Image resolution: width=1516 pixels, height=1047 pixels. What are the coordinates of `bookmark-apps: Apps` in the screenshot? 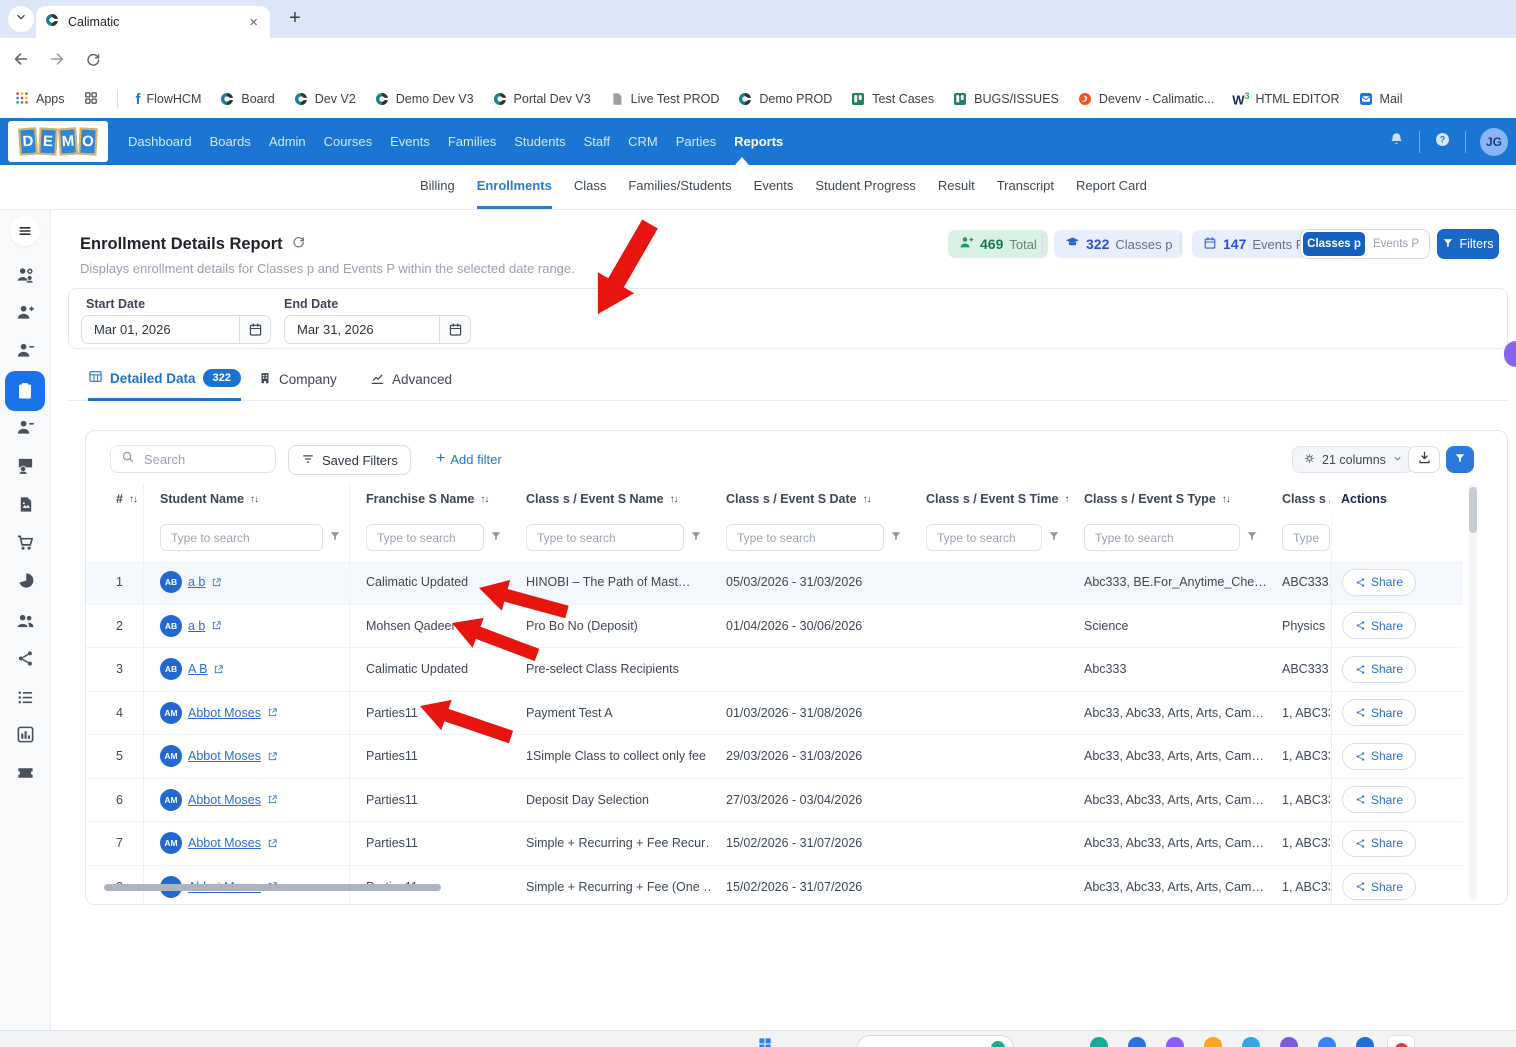 It's located at (39, 99).